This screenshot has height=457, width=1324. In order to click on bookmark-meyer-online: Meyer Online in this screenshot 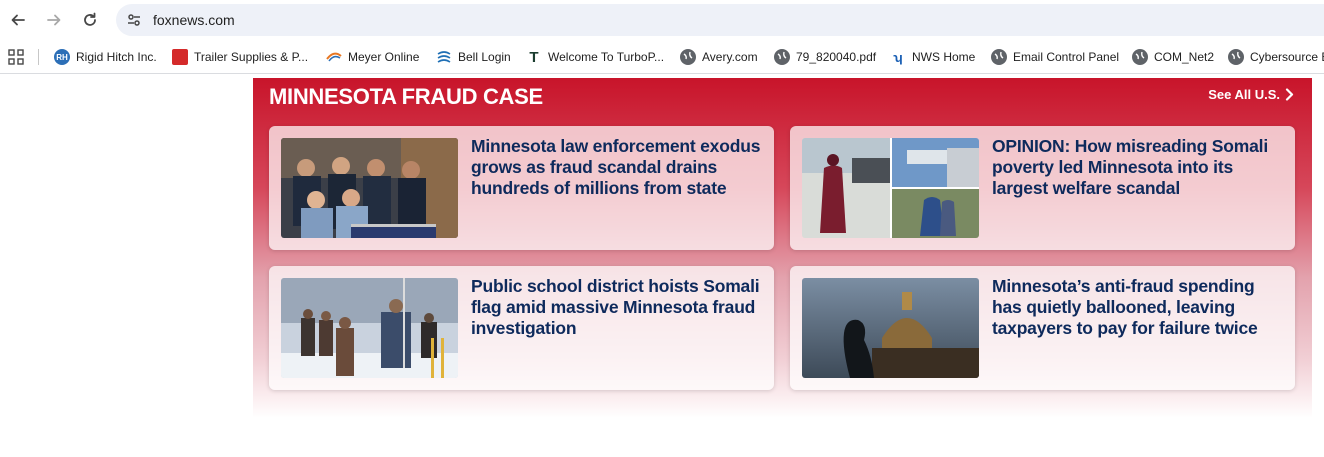, I will do `click(372, 57)`.